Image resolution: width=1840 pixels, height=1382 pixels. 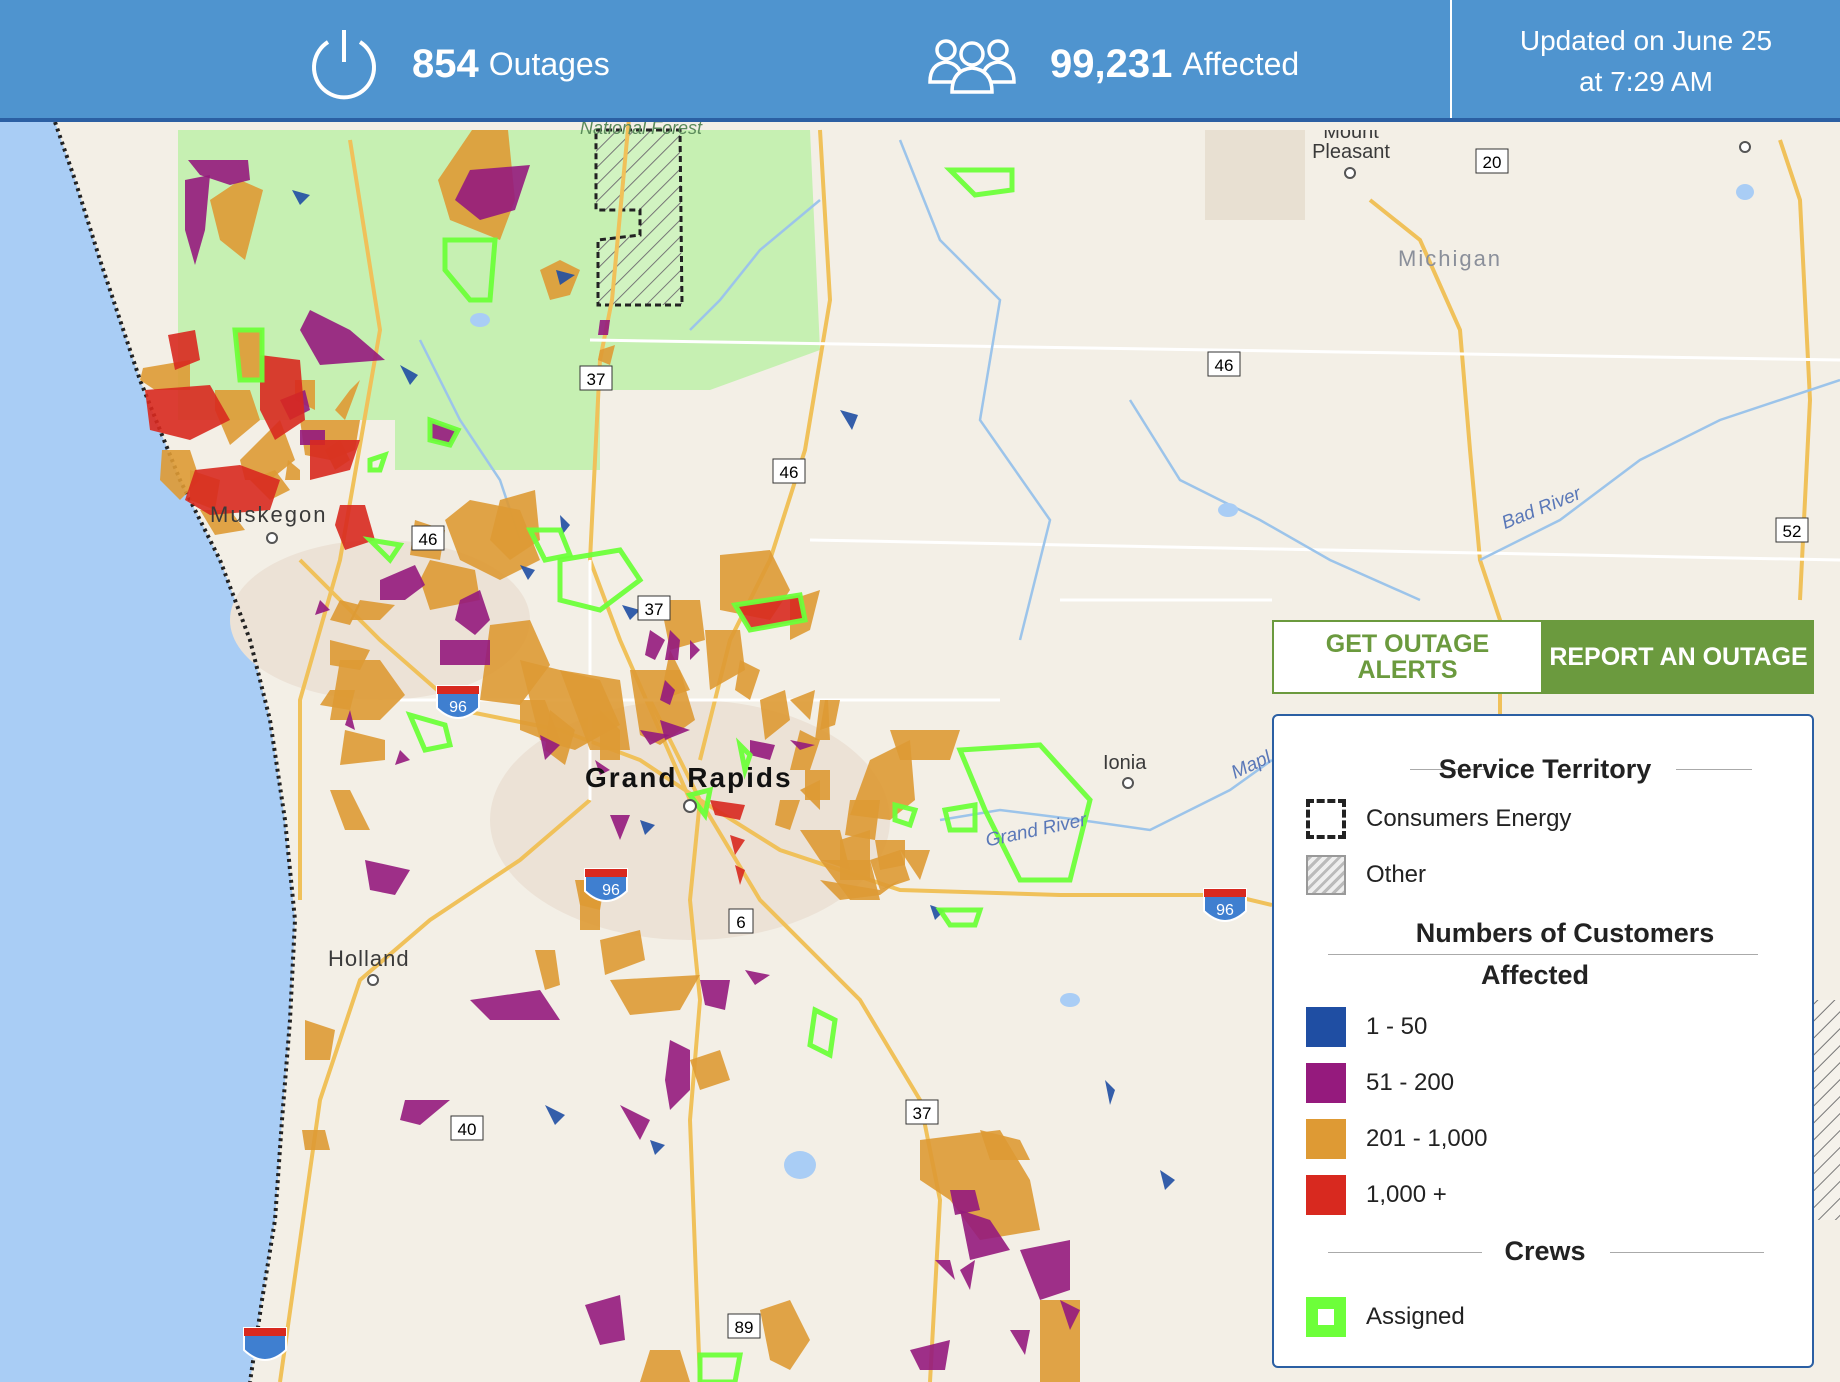 What do you see at coordinates (1827, 1110) in the screenshot?
I see `other-territory-east` at bounding box center [1827, 1110].